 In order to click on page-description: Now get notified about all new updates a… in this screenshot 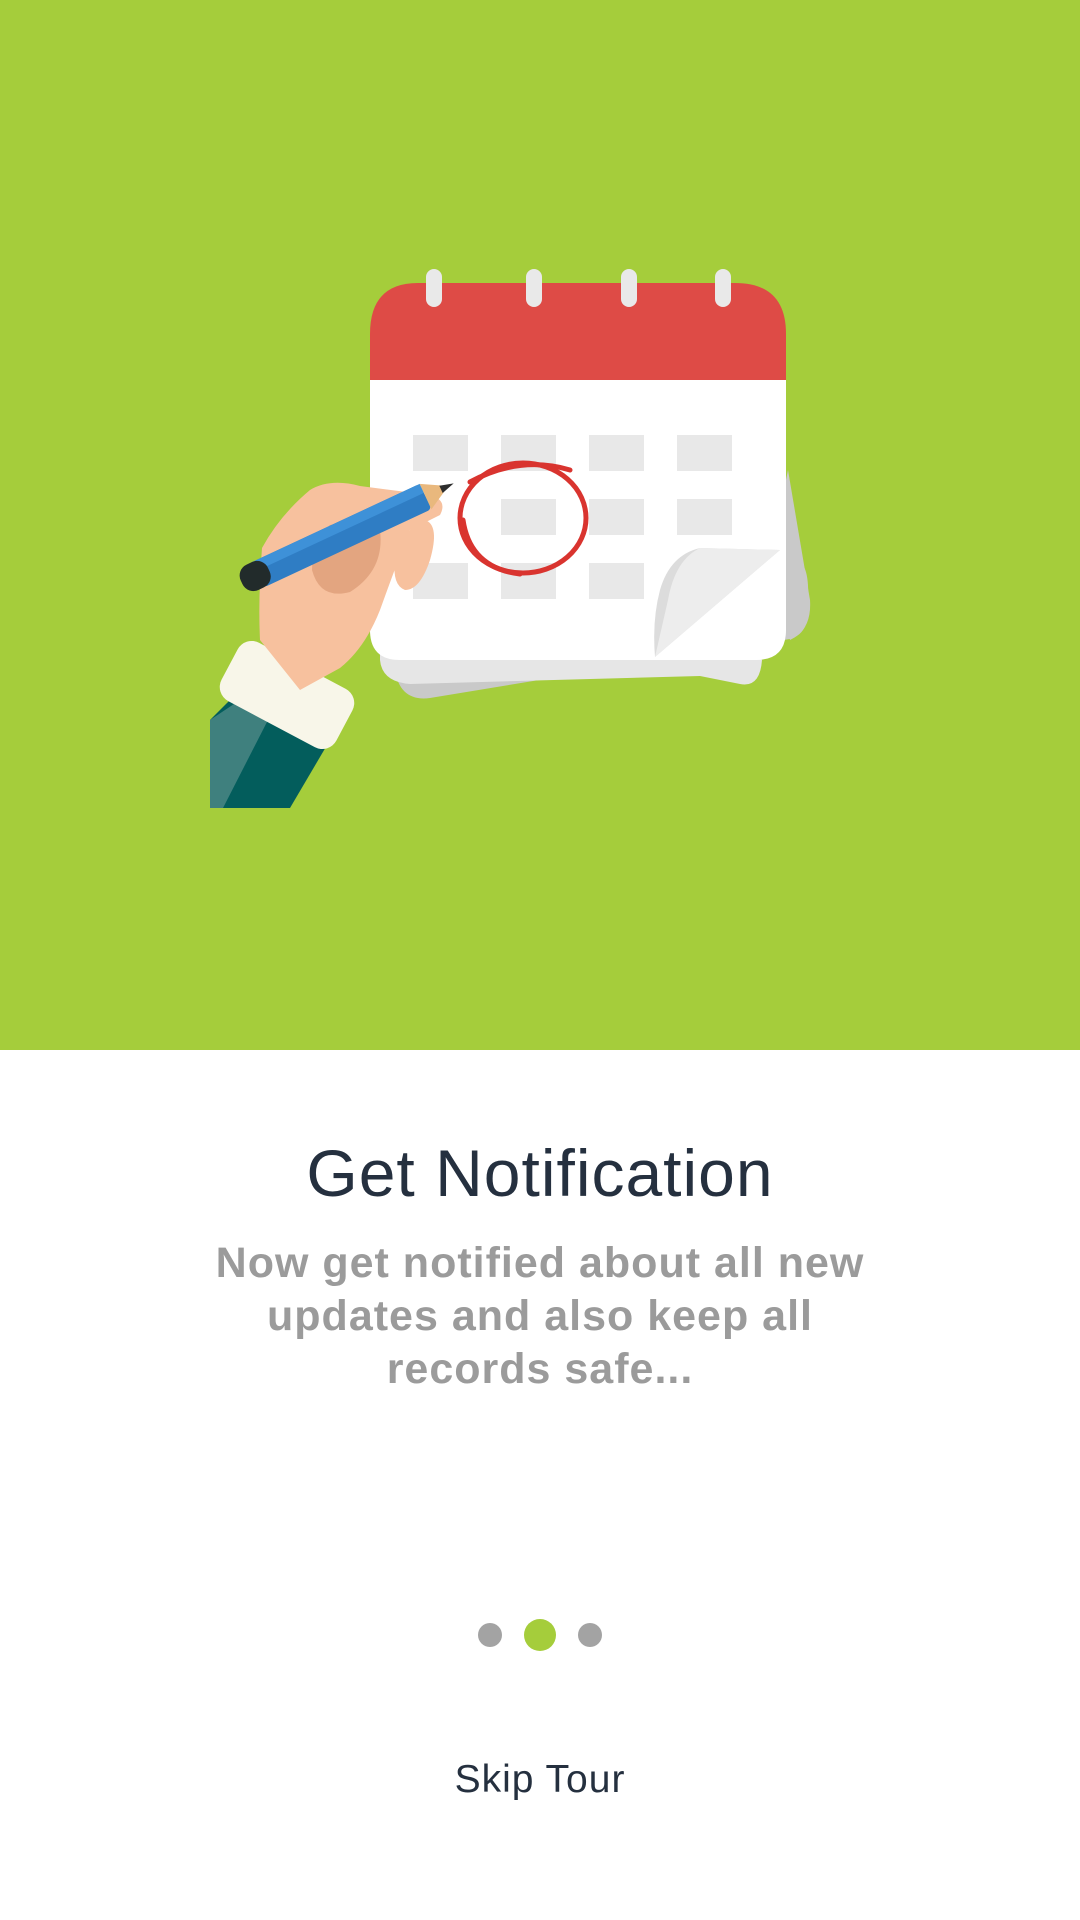, I will do `click(540, 1316)`.